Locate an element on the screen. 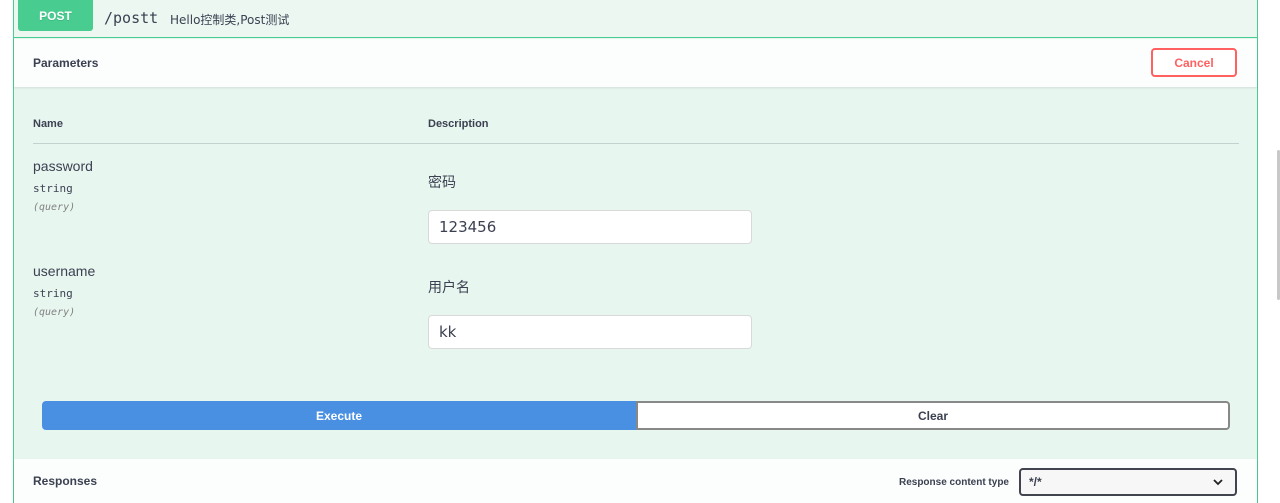 Image resolution: width=1280 pixels, height=503 pixels. parameters-title: Parameters is located at coordinates (66, 63).